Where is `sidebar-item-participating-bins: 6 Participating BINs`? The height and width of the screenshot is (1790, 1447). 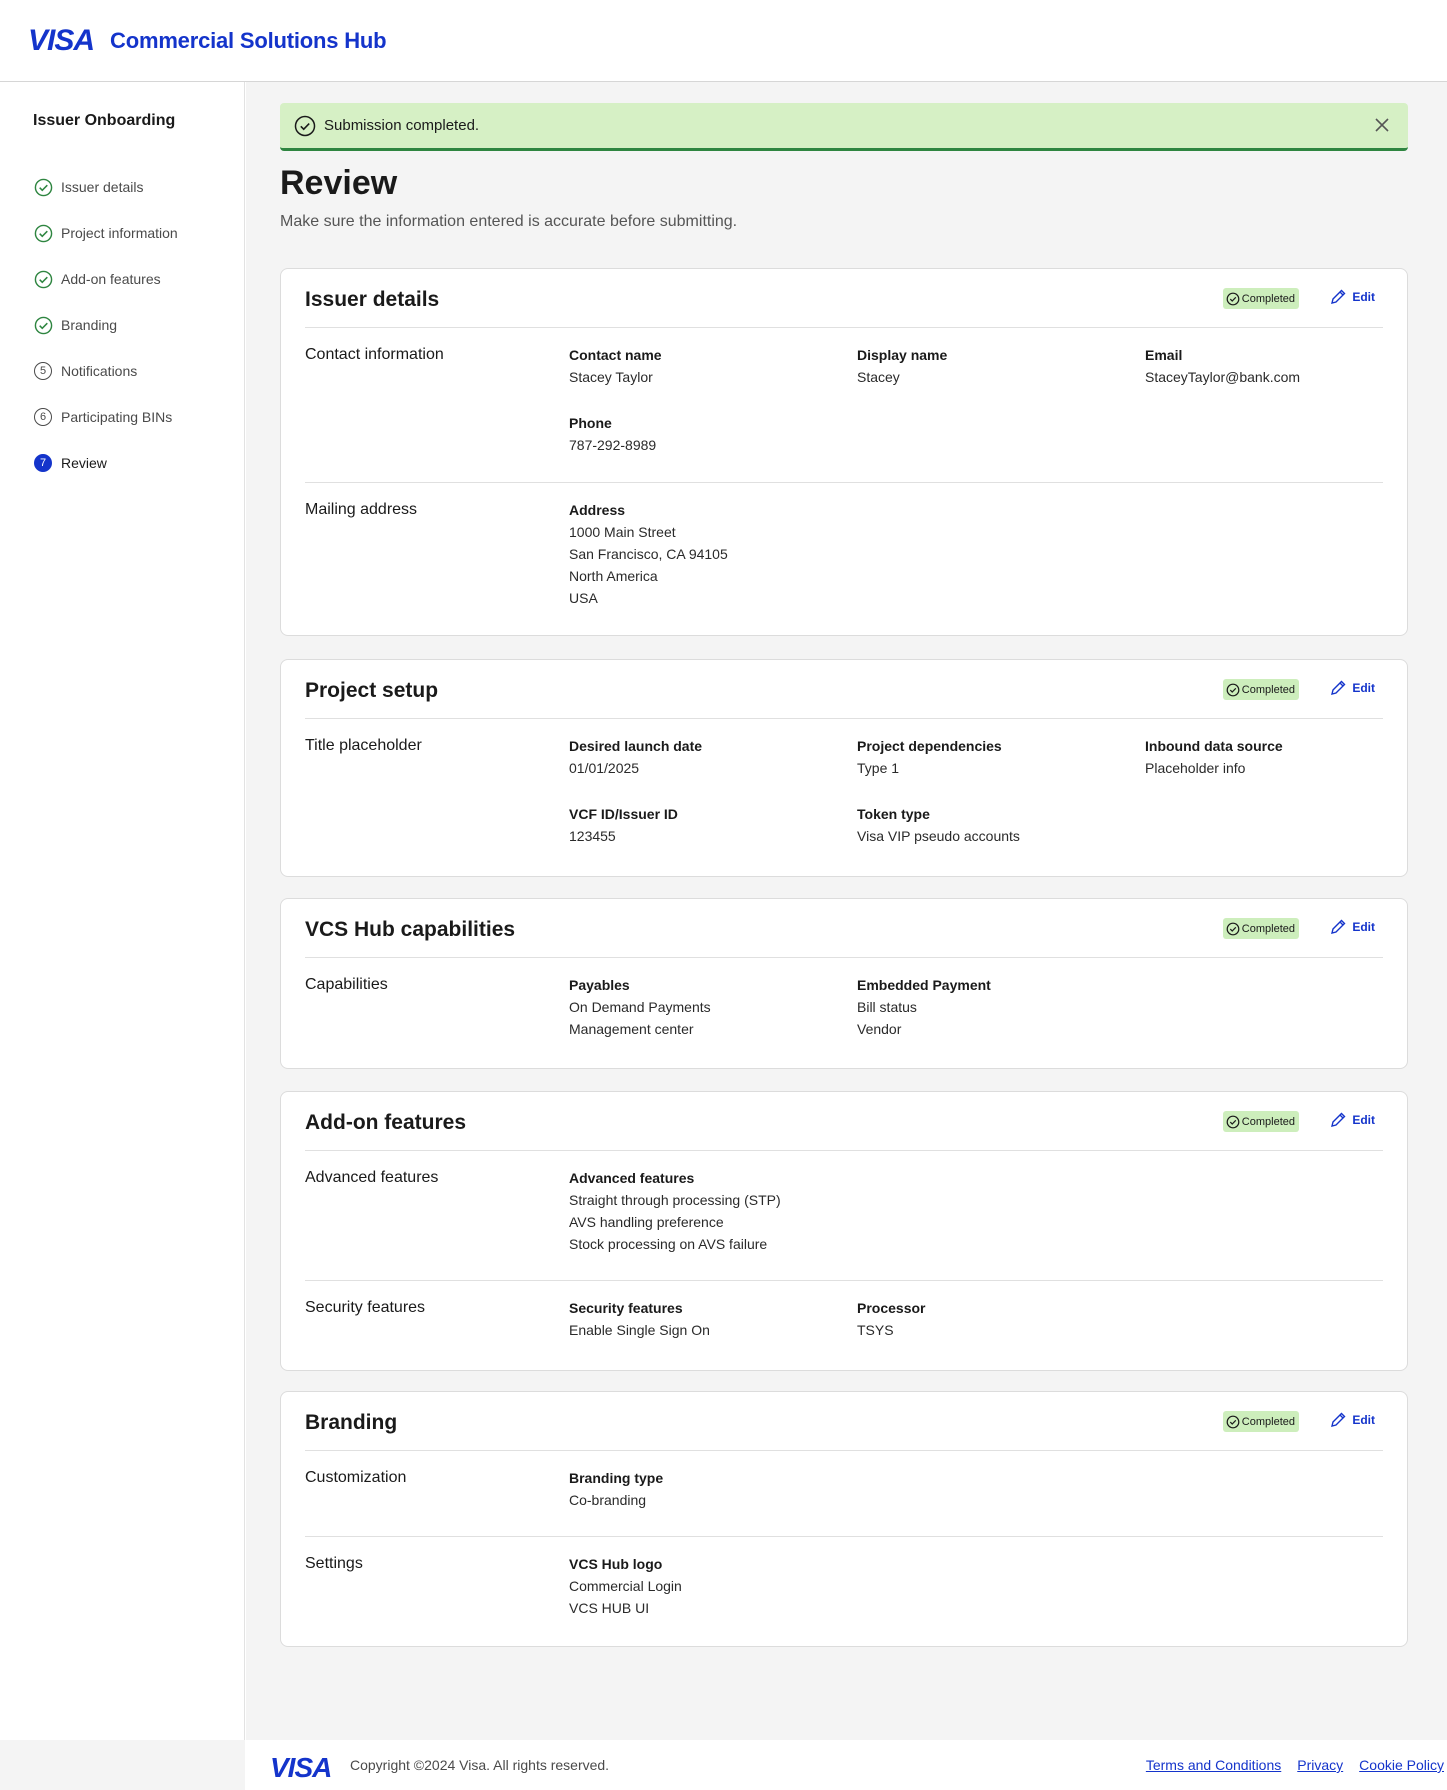
sidebar-item-participating-bins: 6 Participating BINs is located at coordinates (105, 417).